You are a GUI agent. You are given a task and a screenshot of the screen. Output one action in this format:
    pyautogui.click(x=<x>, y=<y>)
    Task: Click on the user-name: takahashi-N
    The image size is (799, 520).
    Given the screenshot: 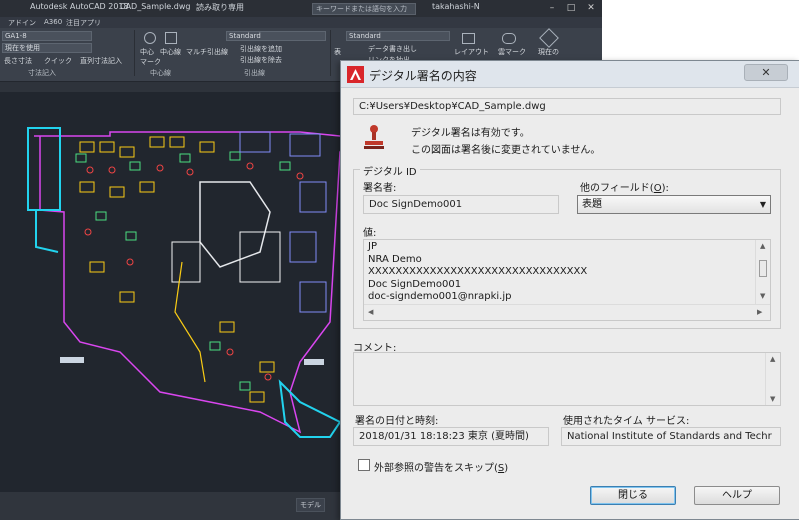 What is the action you would take?
    pyautogui.click(x=456, y=6)
    